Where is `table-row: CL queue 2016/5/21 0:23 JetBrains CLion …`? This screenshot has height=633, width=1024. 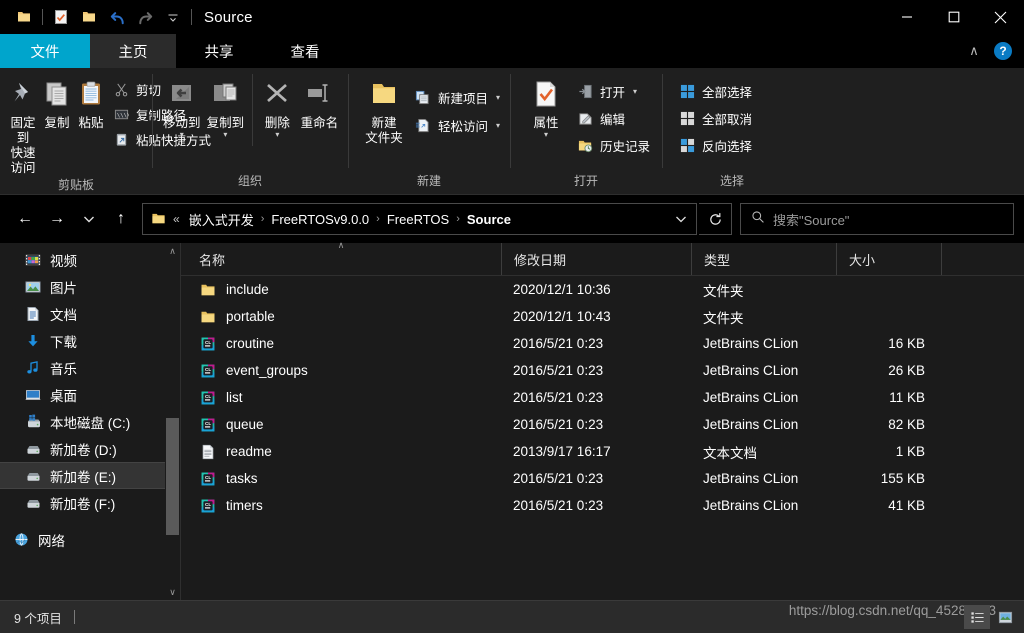
table-row: CL queue 2016/5/21 0:23 JetBrains CLion … is located at coordinates (602, 424).